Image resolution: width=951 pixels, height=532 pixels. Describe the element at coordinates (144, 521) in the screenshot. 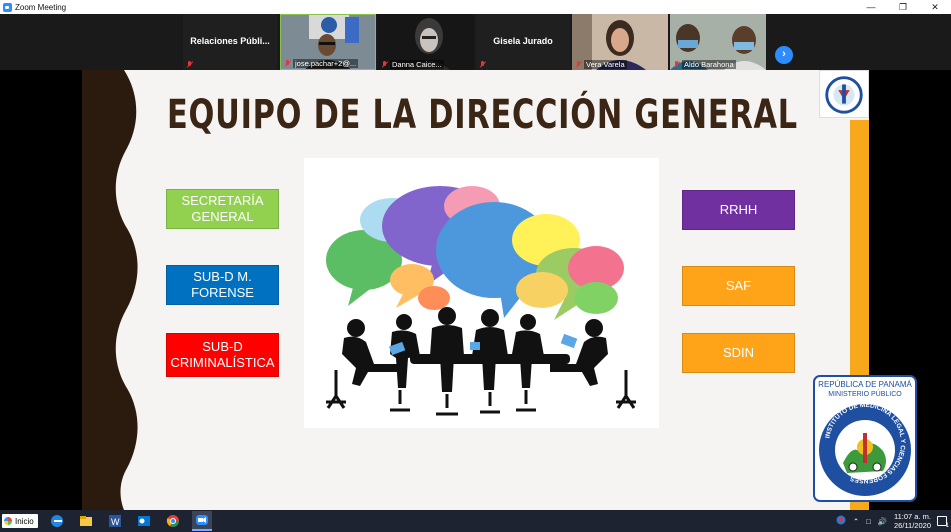

I see `outlook-icon` at that location.